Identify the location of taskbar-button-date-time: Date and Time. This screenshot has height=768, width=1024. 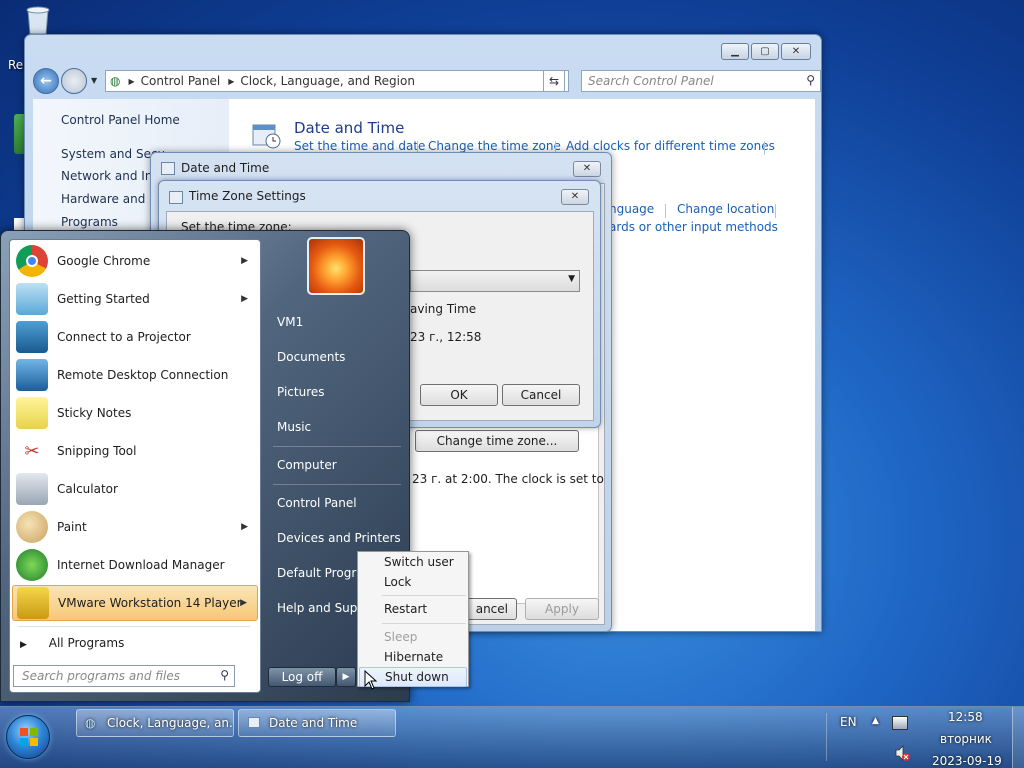
(317, 723).